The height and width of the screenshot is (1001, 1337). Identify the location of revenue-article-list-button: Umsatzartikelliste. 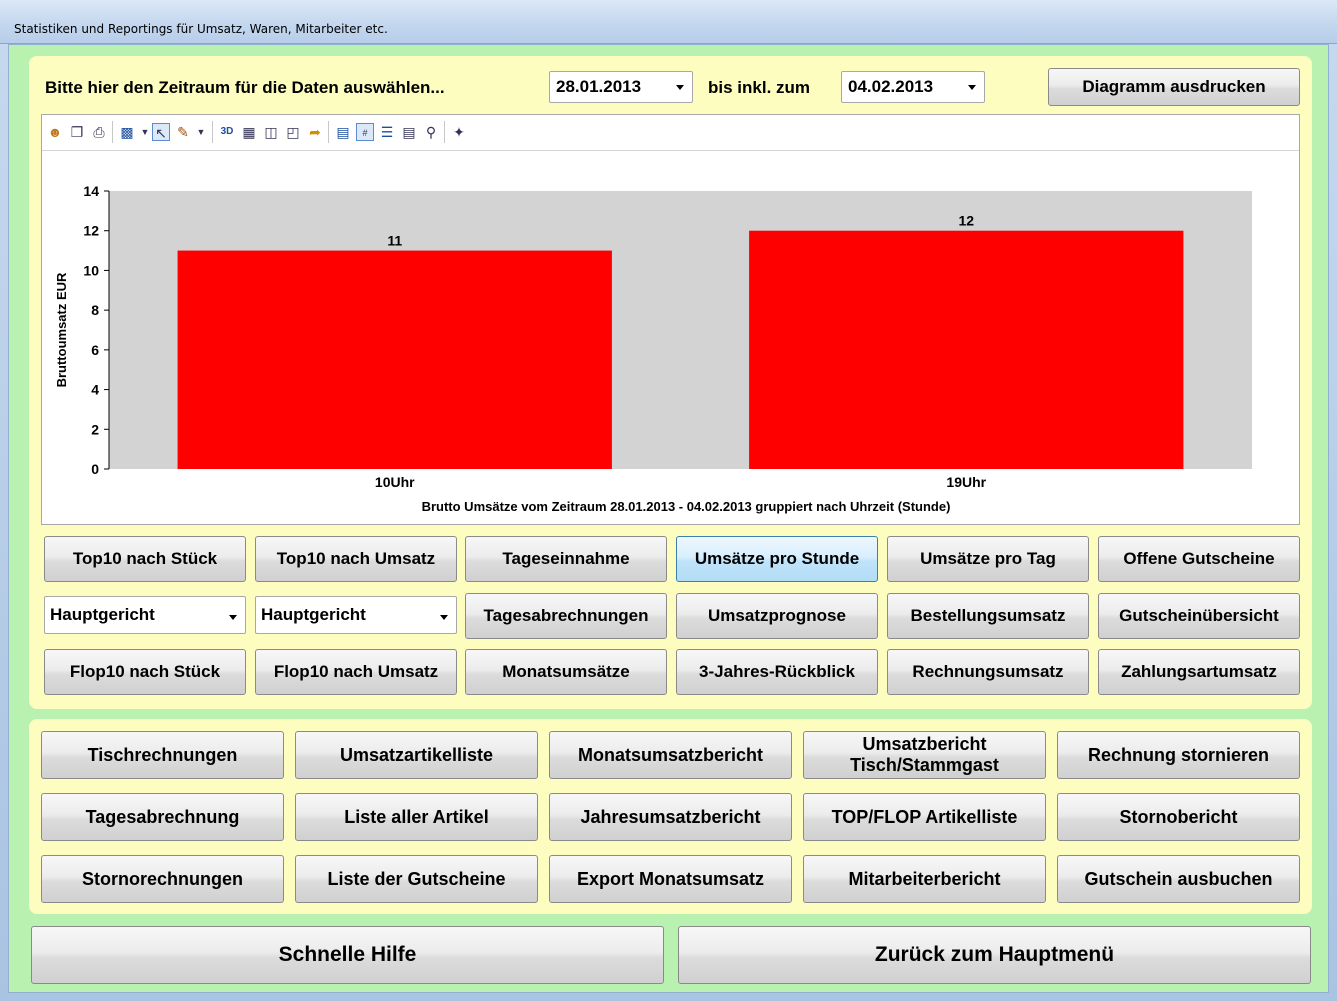
(416, 755).